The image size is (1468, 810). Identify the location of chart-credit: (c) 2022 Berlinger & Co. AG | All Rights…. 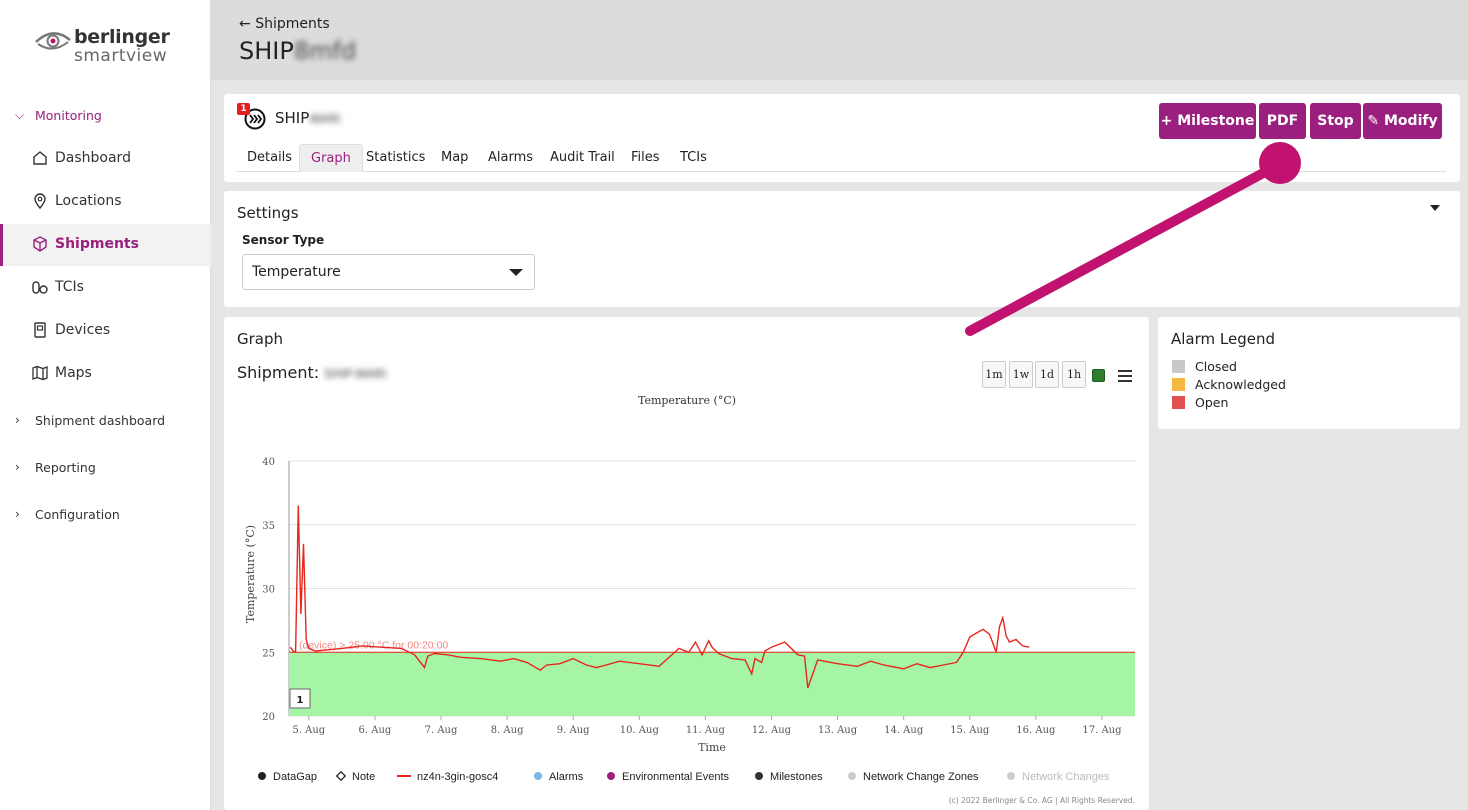
(1042, 800).